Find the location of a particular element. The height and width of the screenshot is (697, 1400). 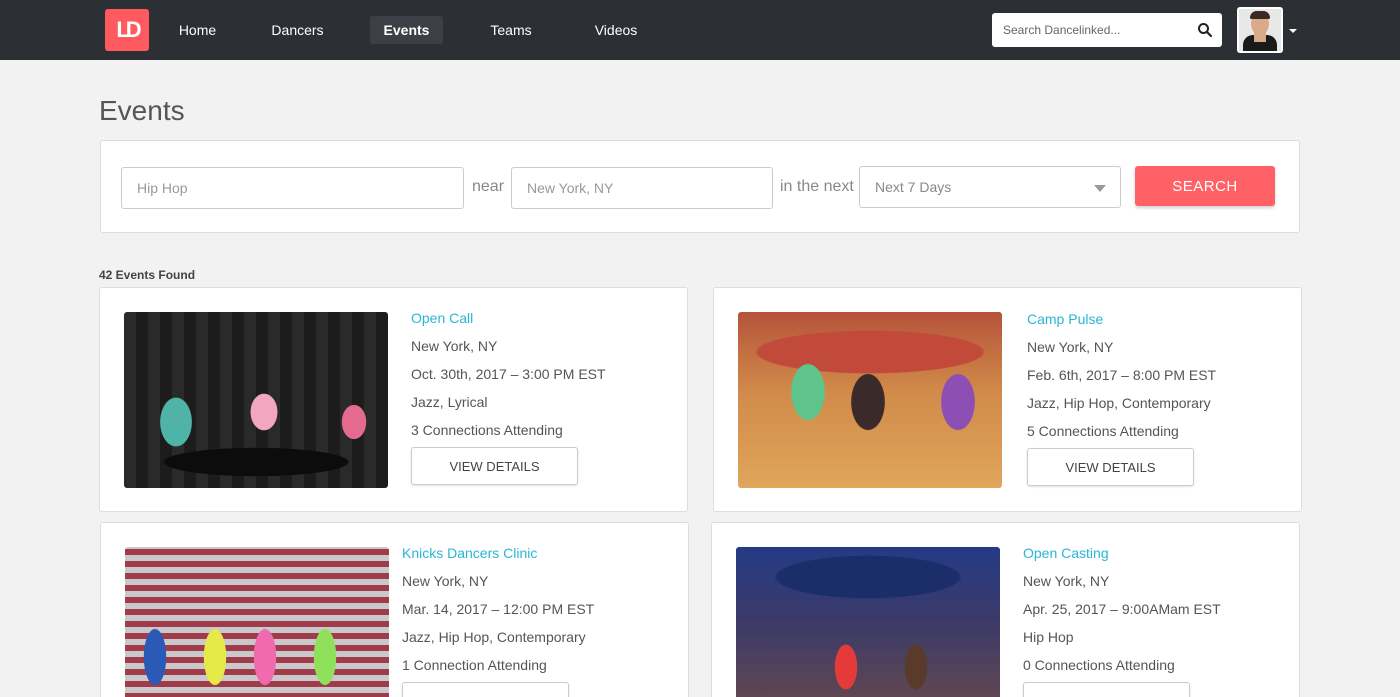

event-styles: Hip Hop is located at coordinates (1048, 637).